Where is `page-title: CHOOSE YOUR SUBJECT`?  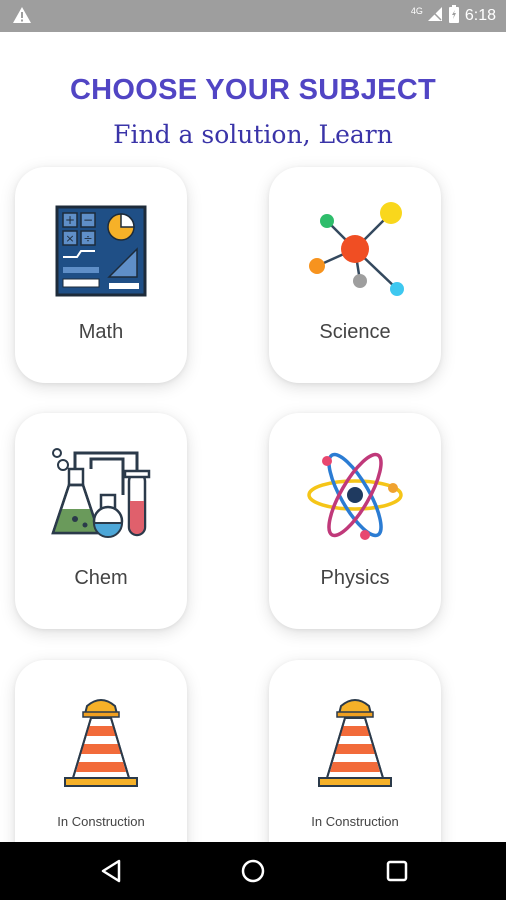
page-title: CHOOSE YOUR SUBJECT is located at coordinates (253, 90).